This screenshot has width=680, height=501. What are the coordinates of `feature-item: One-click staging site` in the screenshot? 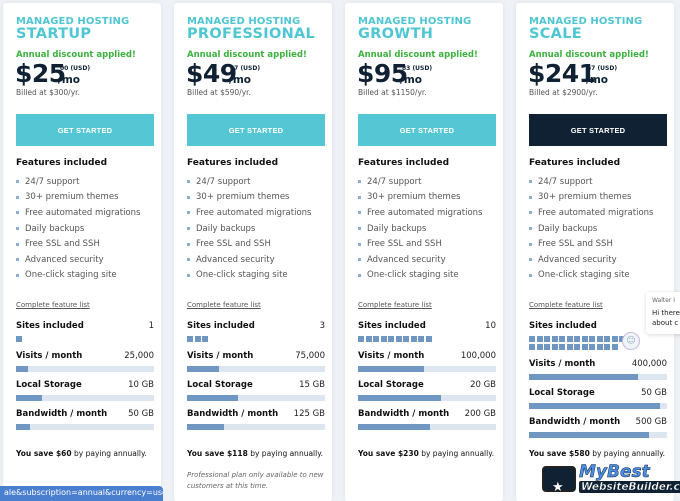 It's located at (591, 276).